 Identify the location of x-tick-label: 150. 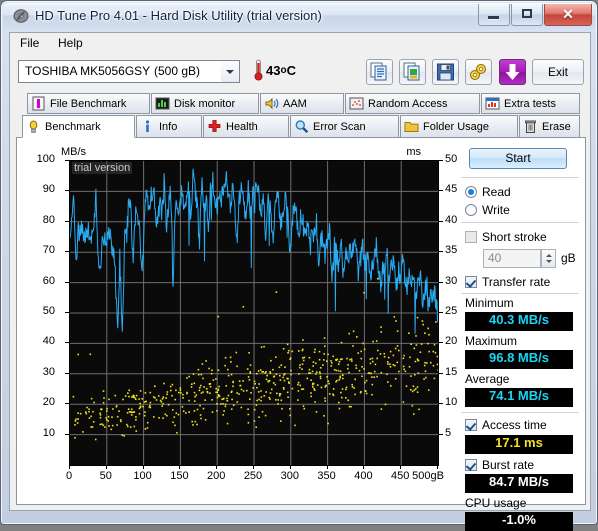
(179, 476).